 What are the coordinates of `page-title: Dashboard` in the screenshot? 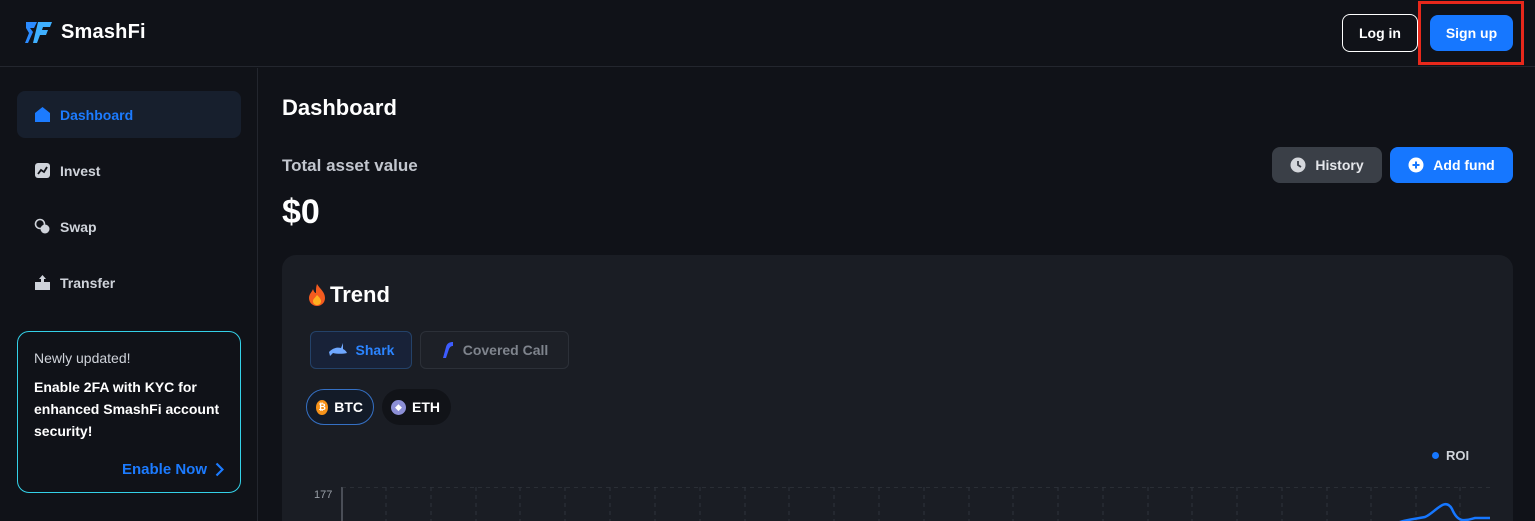 It's located at (339, 107).